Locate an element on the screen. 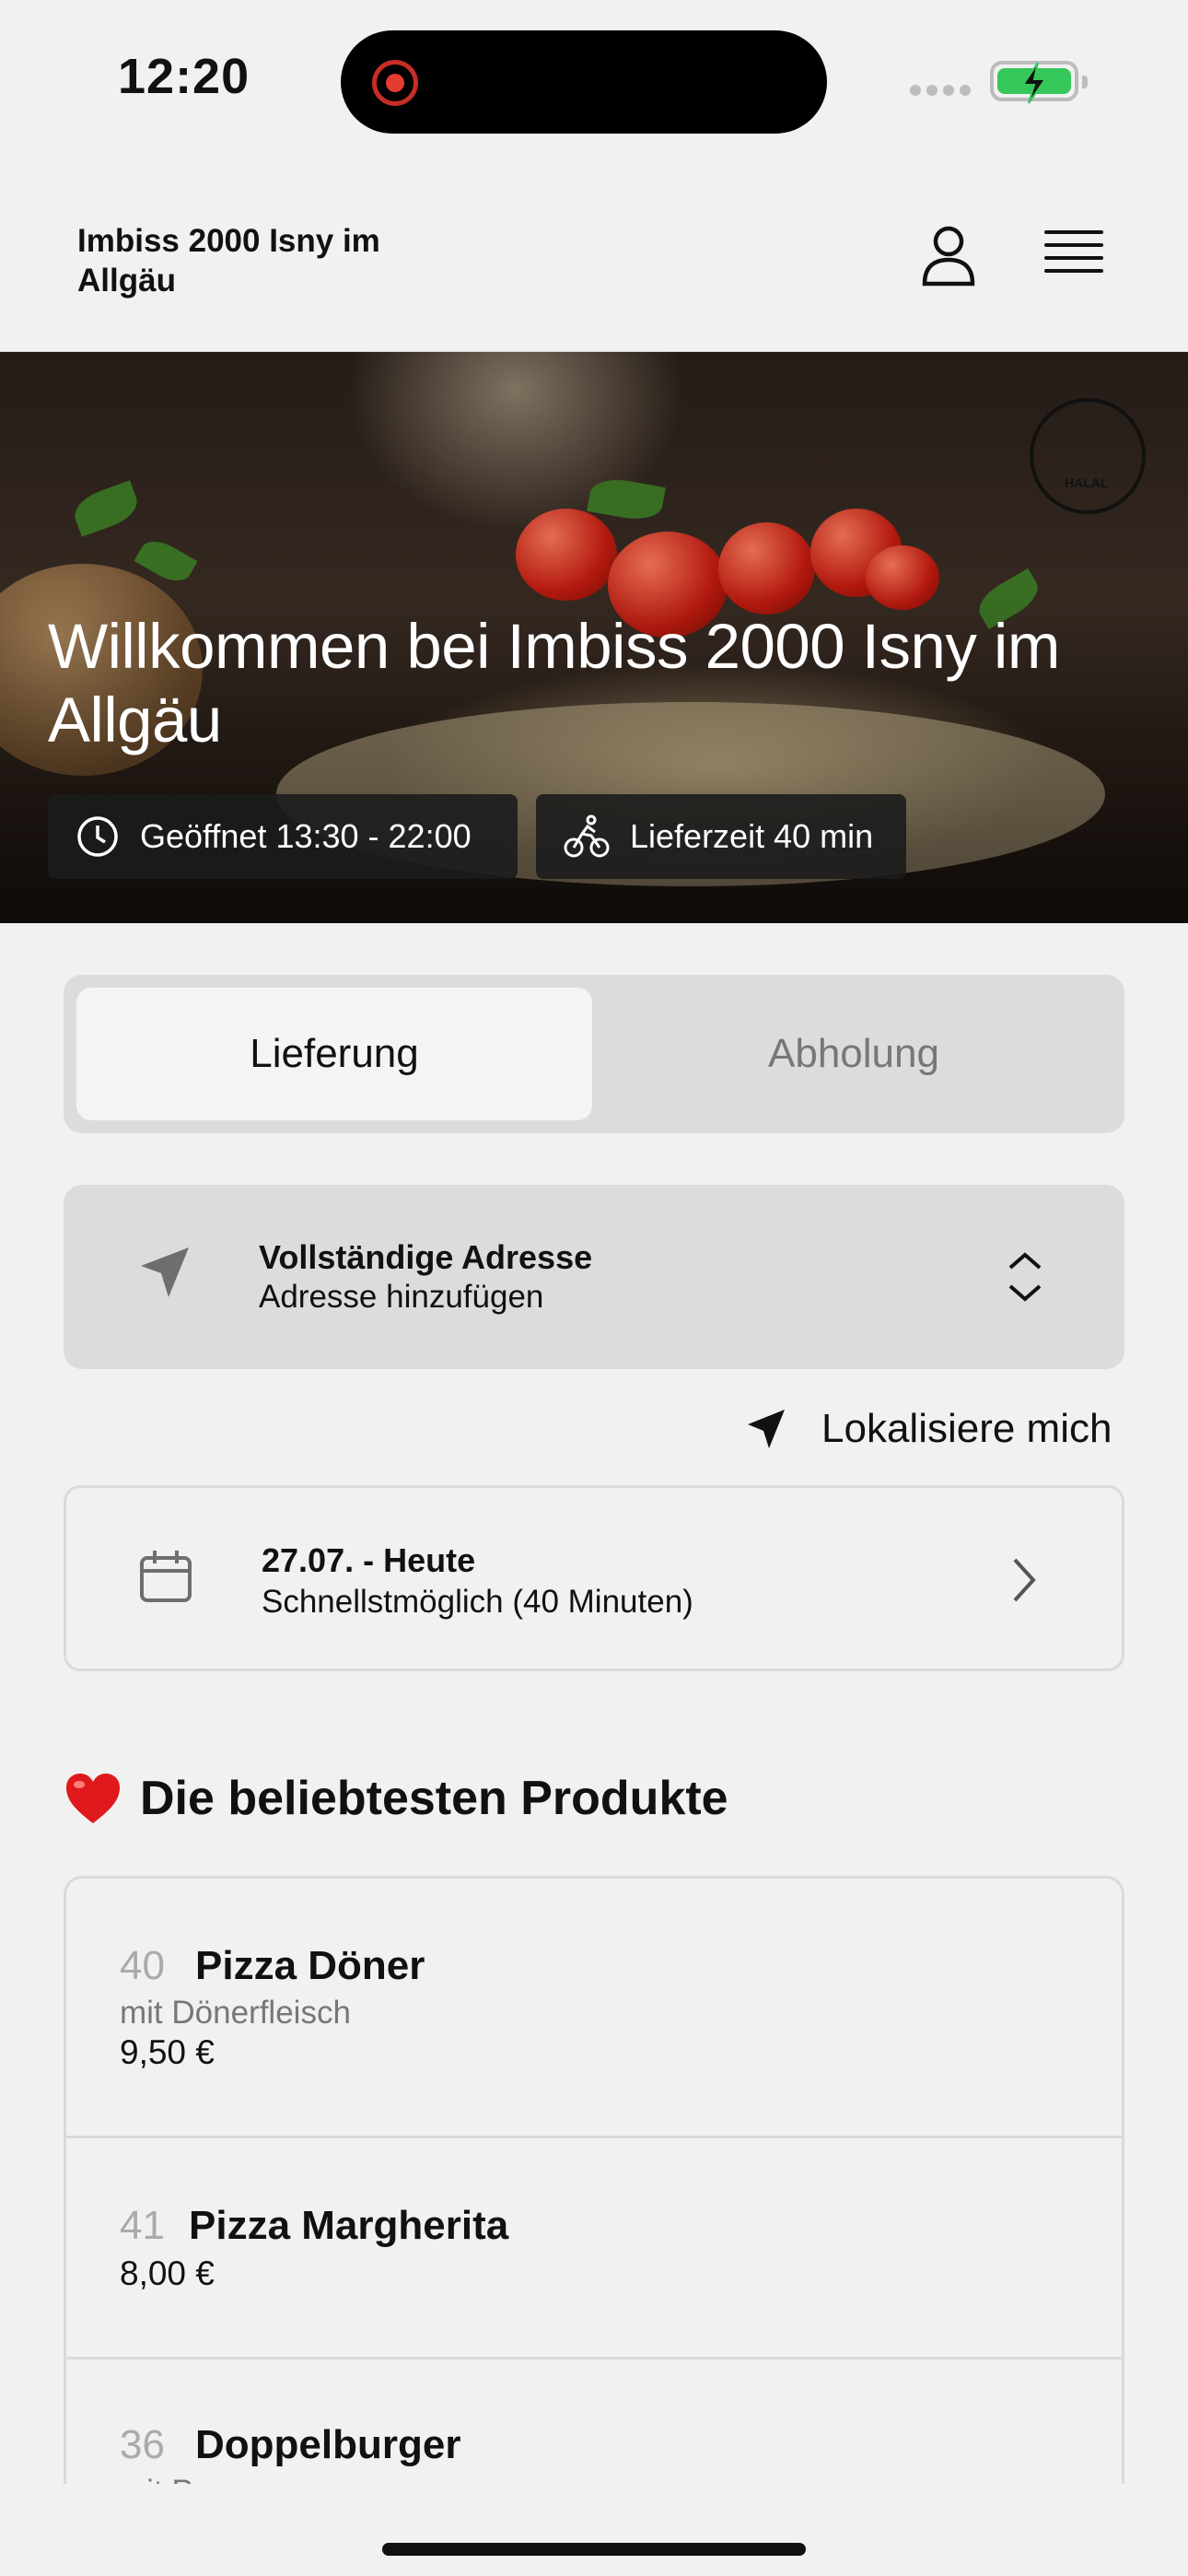  heart-icon is located at coordinates (93, 1798).